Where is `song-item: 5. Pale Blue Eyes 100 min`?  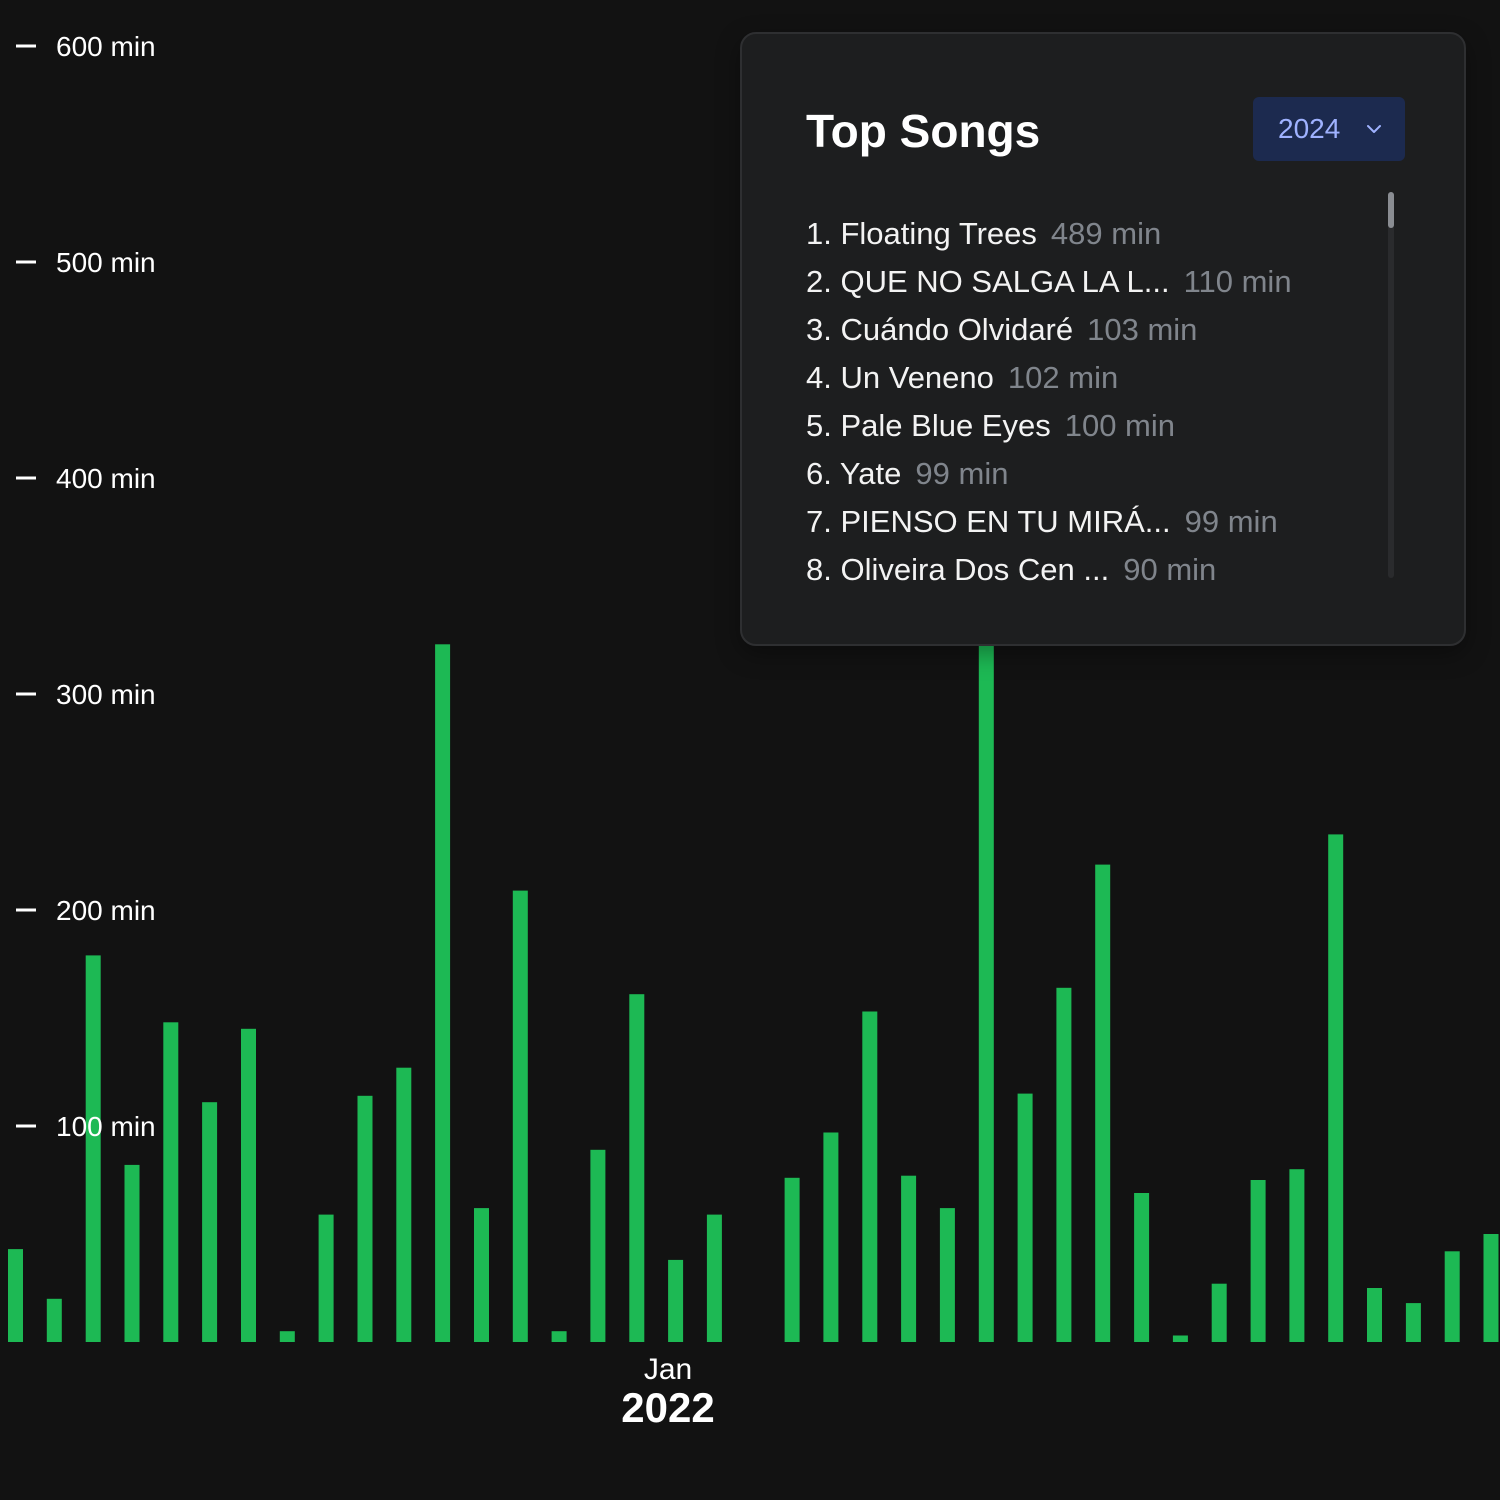
song-item: 5. Pale Blue Eyes 100 min is located at coordinates (1096, 426).